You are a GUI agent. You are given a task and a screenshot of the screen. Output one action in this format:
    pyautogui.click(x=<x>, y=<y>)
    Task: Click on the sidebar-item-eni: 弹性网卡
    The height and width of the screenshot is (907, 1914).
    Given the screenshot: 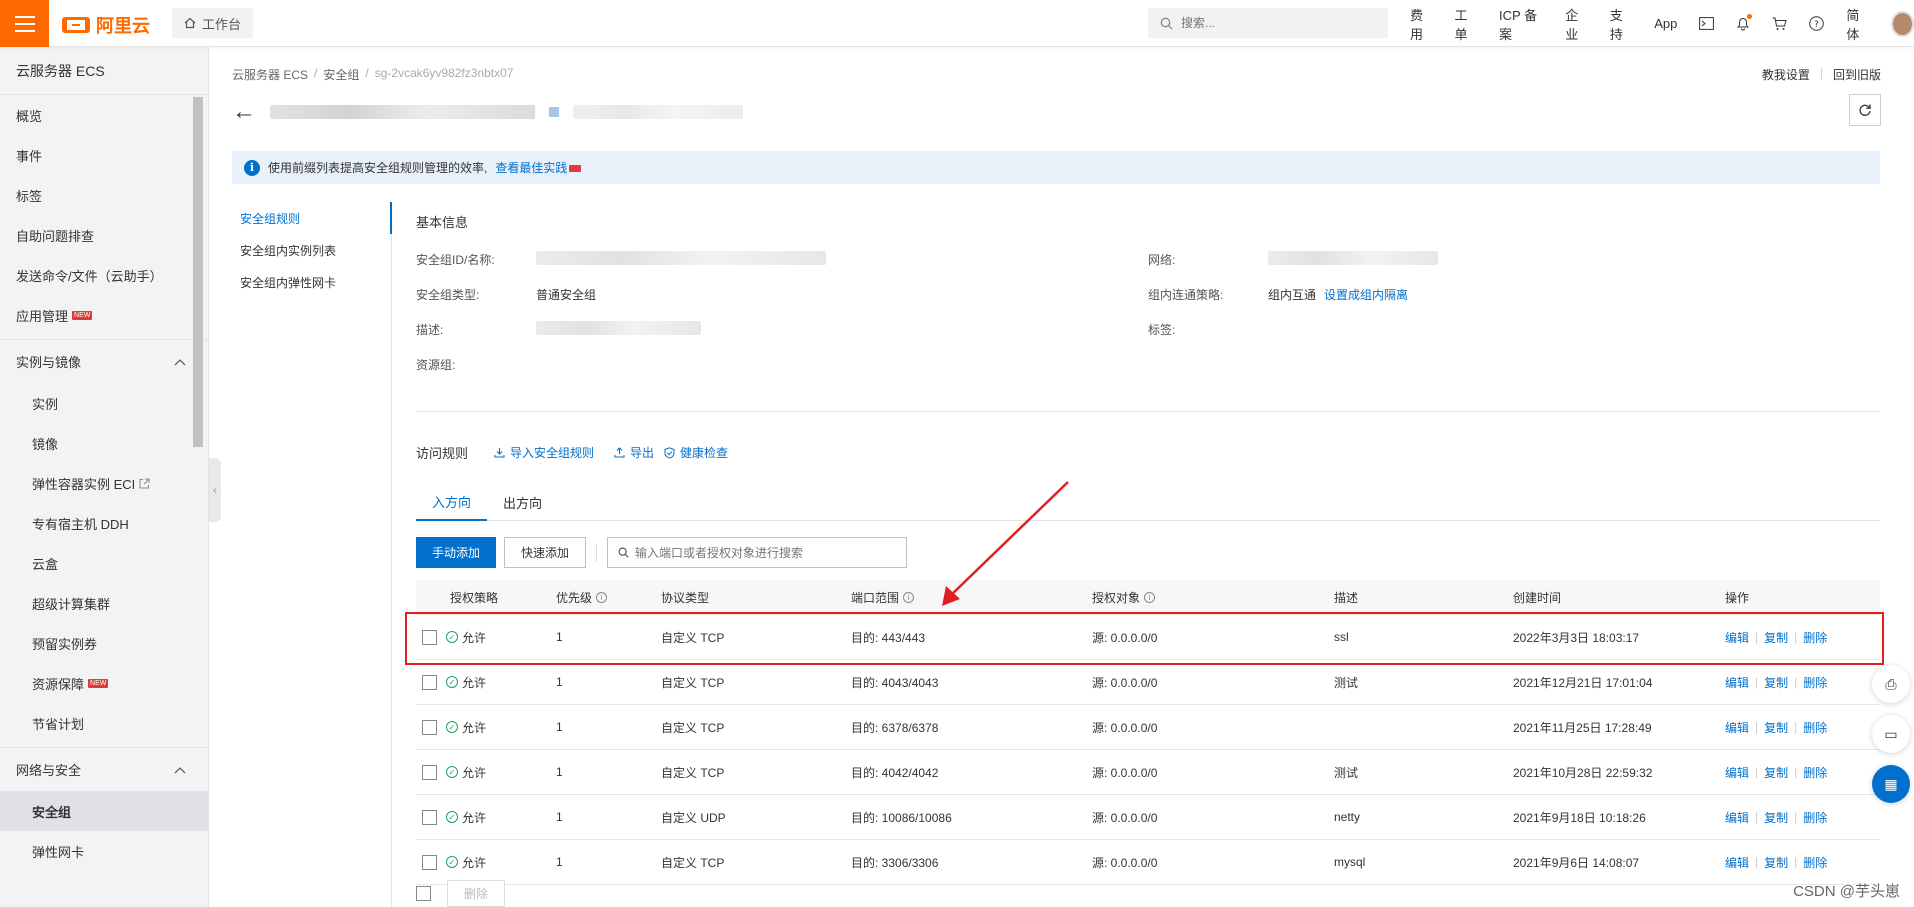 What is the action you would take?
    pyautogui.click(x=104, y=851)
    